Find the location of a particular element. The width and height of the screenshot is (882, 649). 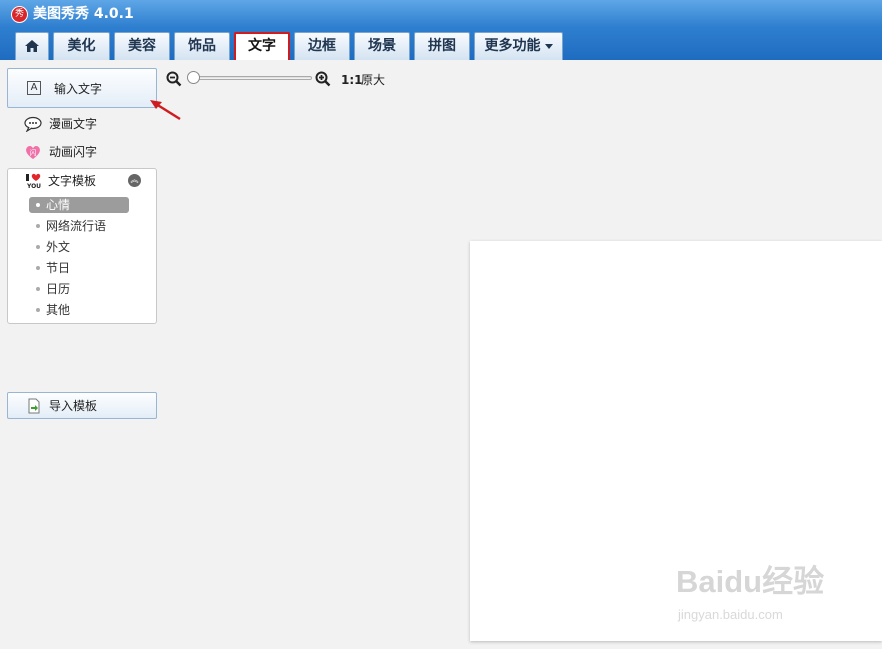

svg-text: 闪 is located at coordinates (33, 152).